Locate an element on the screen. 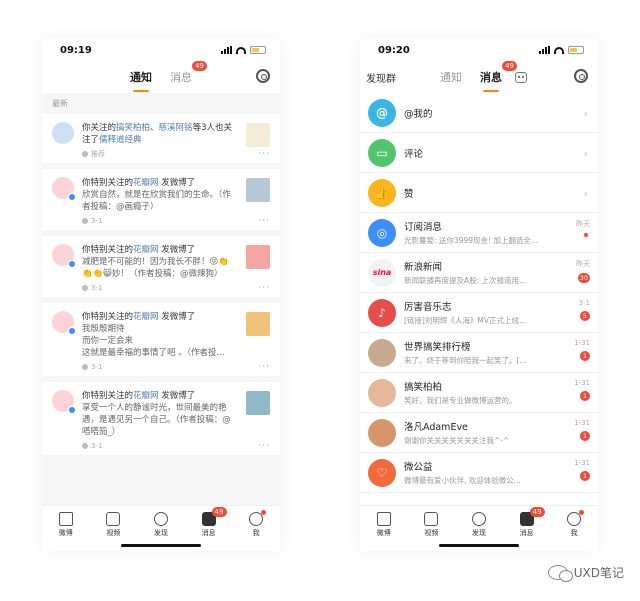 The height and width of the screenshot is (601, 640). notification-card: 你关注的搞笑柏柏、慈溪阿铭等3人也关注了儒释道经典 推荐 ··· is located at coordinates (161, 138).